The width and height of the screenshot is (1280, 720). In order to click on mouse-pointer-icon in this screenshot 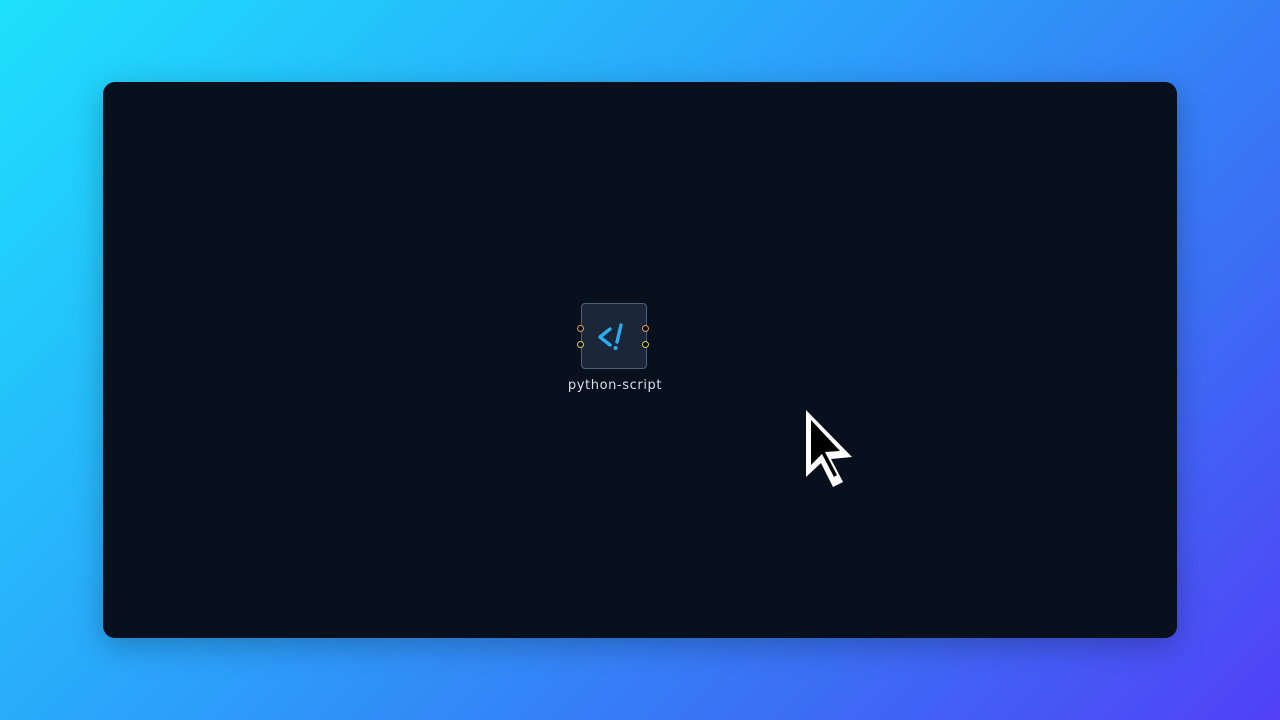, I will do `click(829, 448)`.